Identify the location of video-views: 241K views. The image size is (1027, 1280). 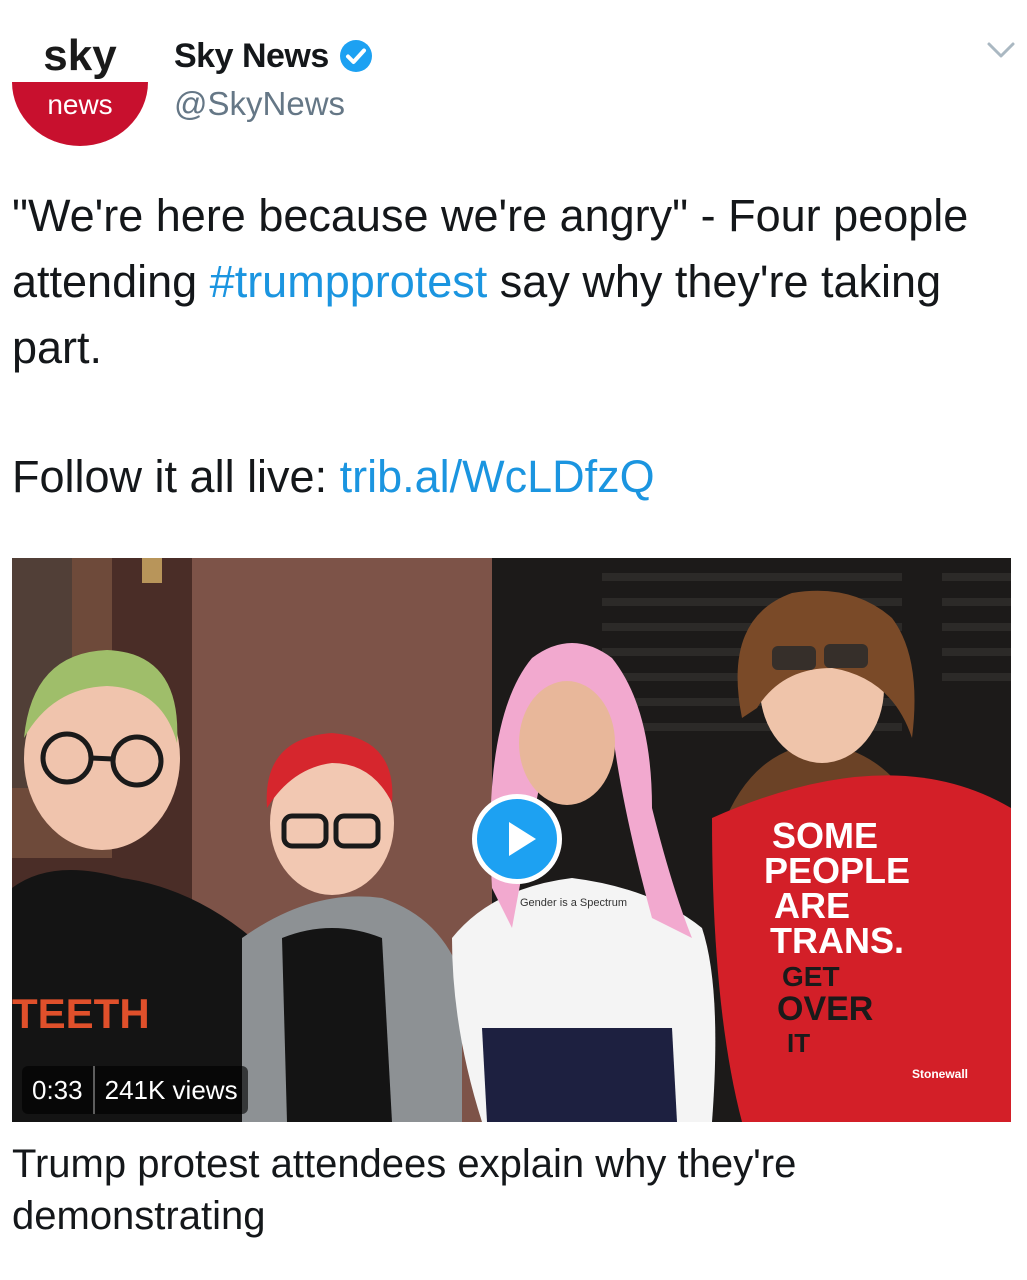
(171, 1090).